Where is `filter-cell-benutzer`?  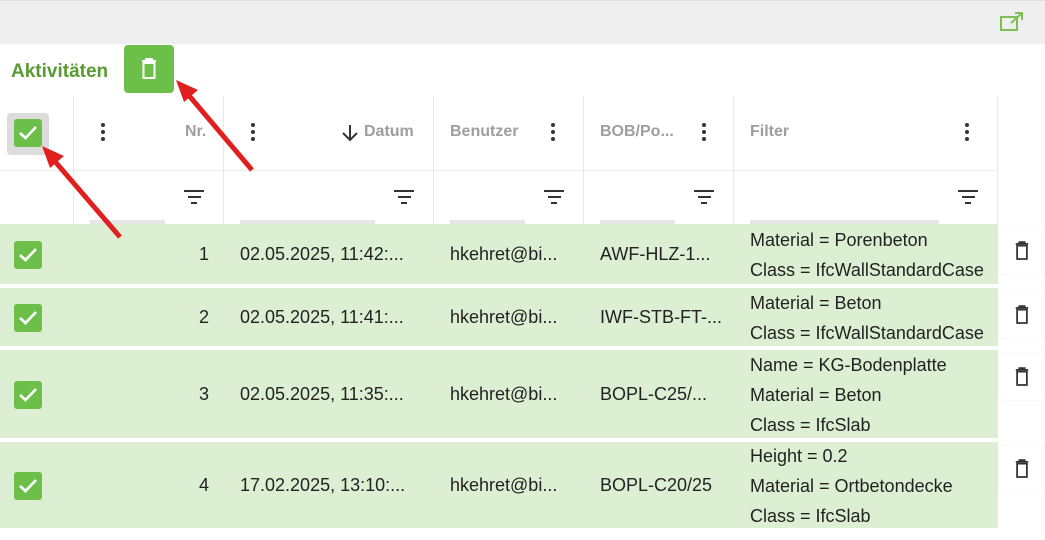 filter-cell-benutzer is located at coordinates (509, 197).